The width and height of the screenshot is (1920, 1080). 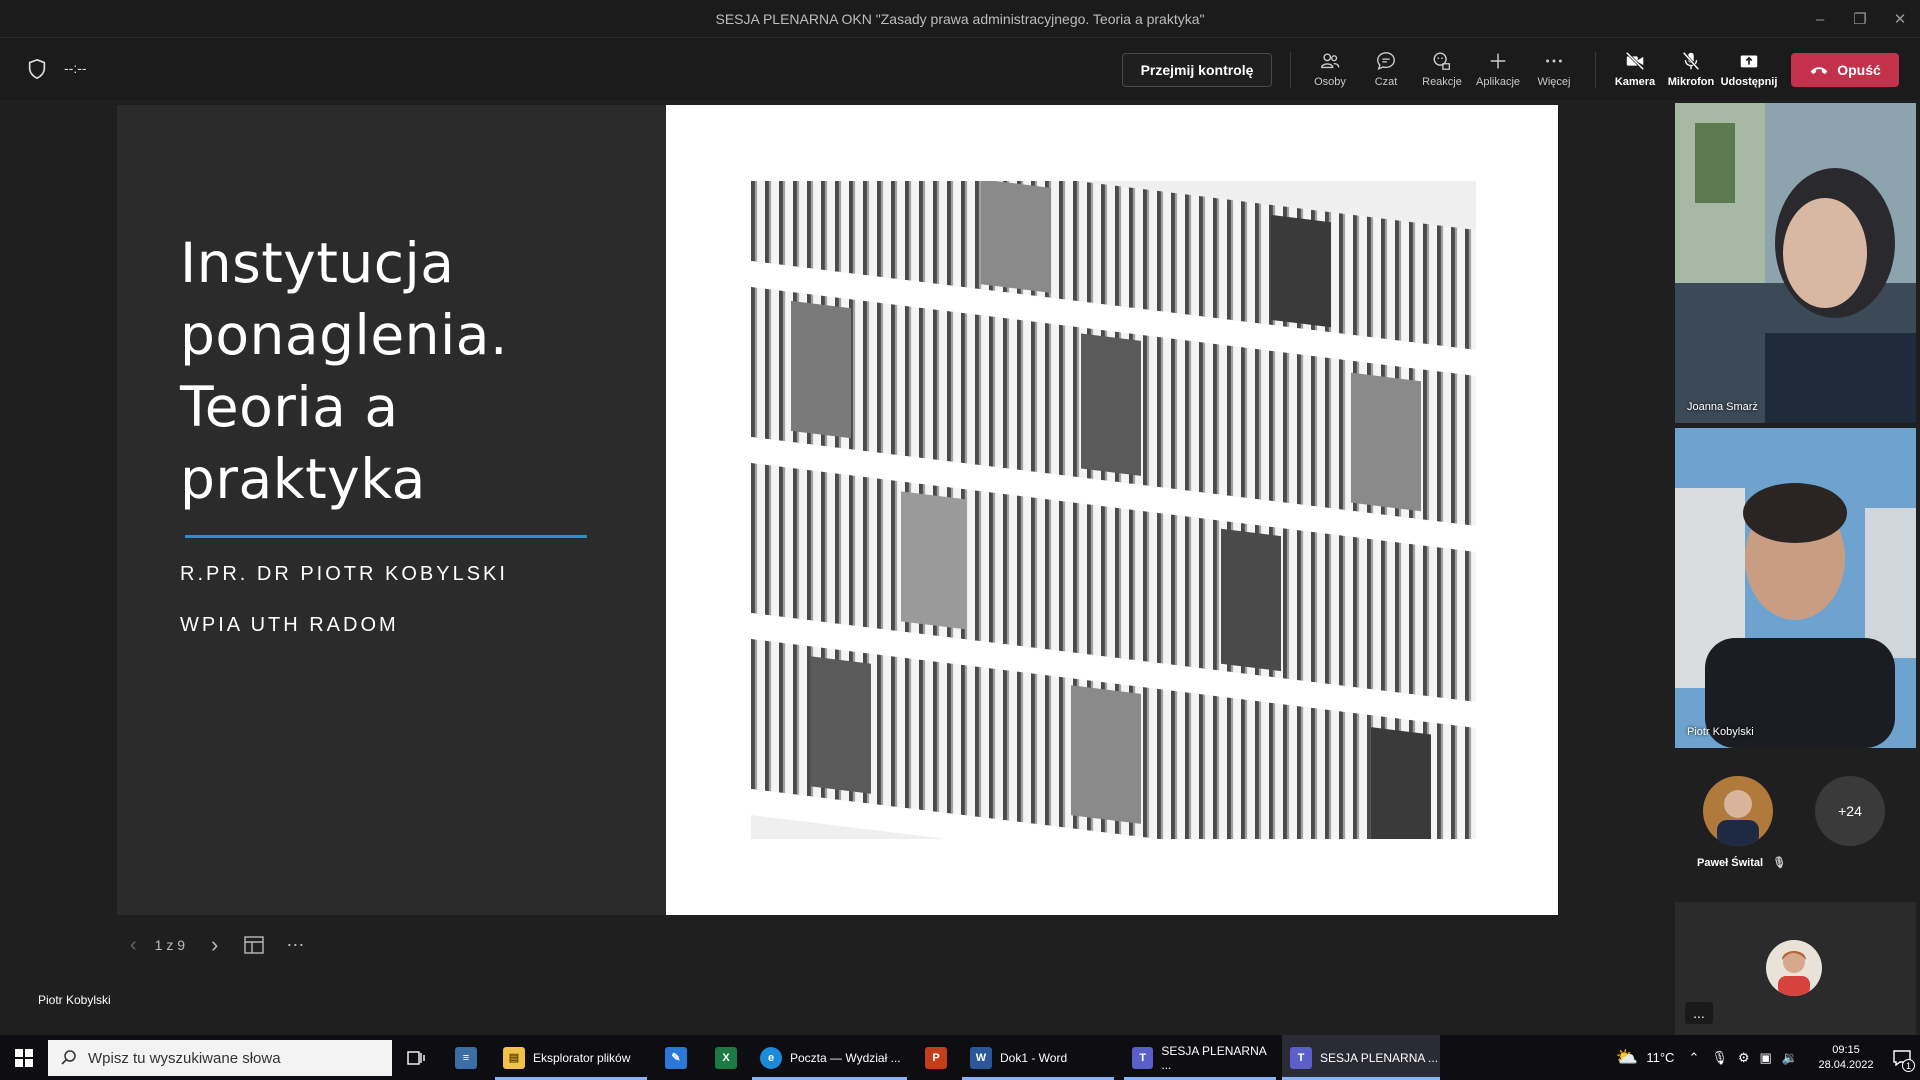 What do you see at coordinates (514, 1057) in the screenshot?
I see `folder-icon: ▤` at bounding box center [514, 1057].